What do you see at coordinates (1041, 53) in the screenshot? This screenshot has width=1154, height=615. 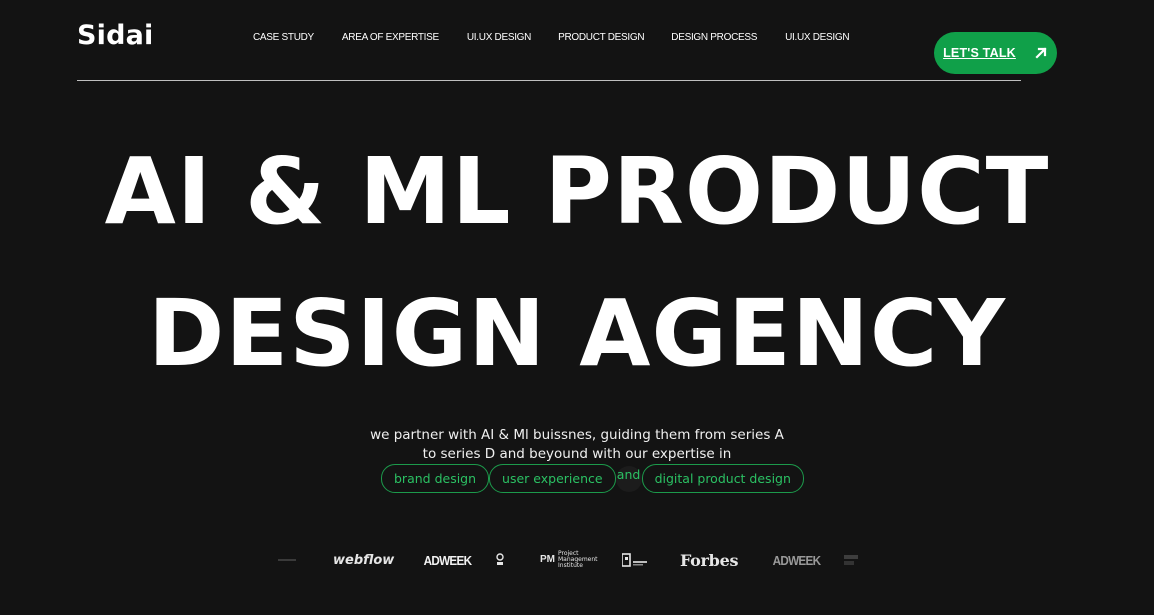 I see `arrow-up-right-icon` at bounding box center [1041, 53].